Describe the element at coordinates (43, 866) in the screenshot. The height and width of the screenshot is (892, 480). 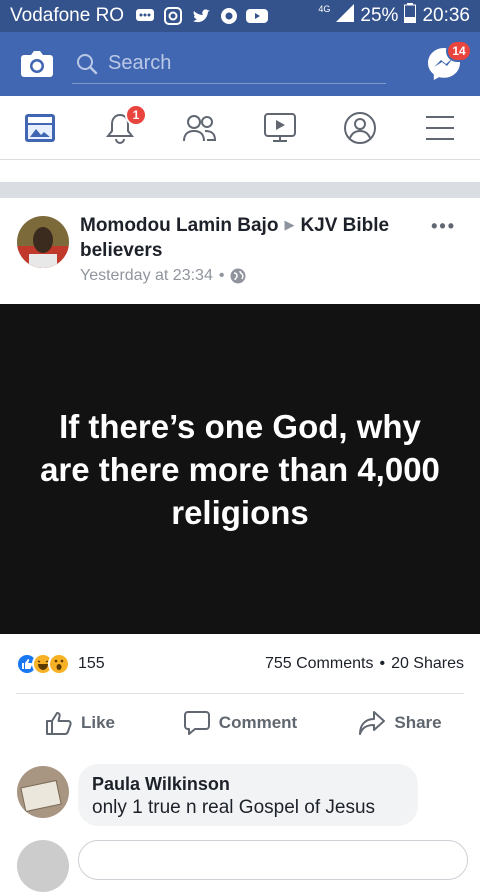
I see `next-commenter-avatar` at that location.